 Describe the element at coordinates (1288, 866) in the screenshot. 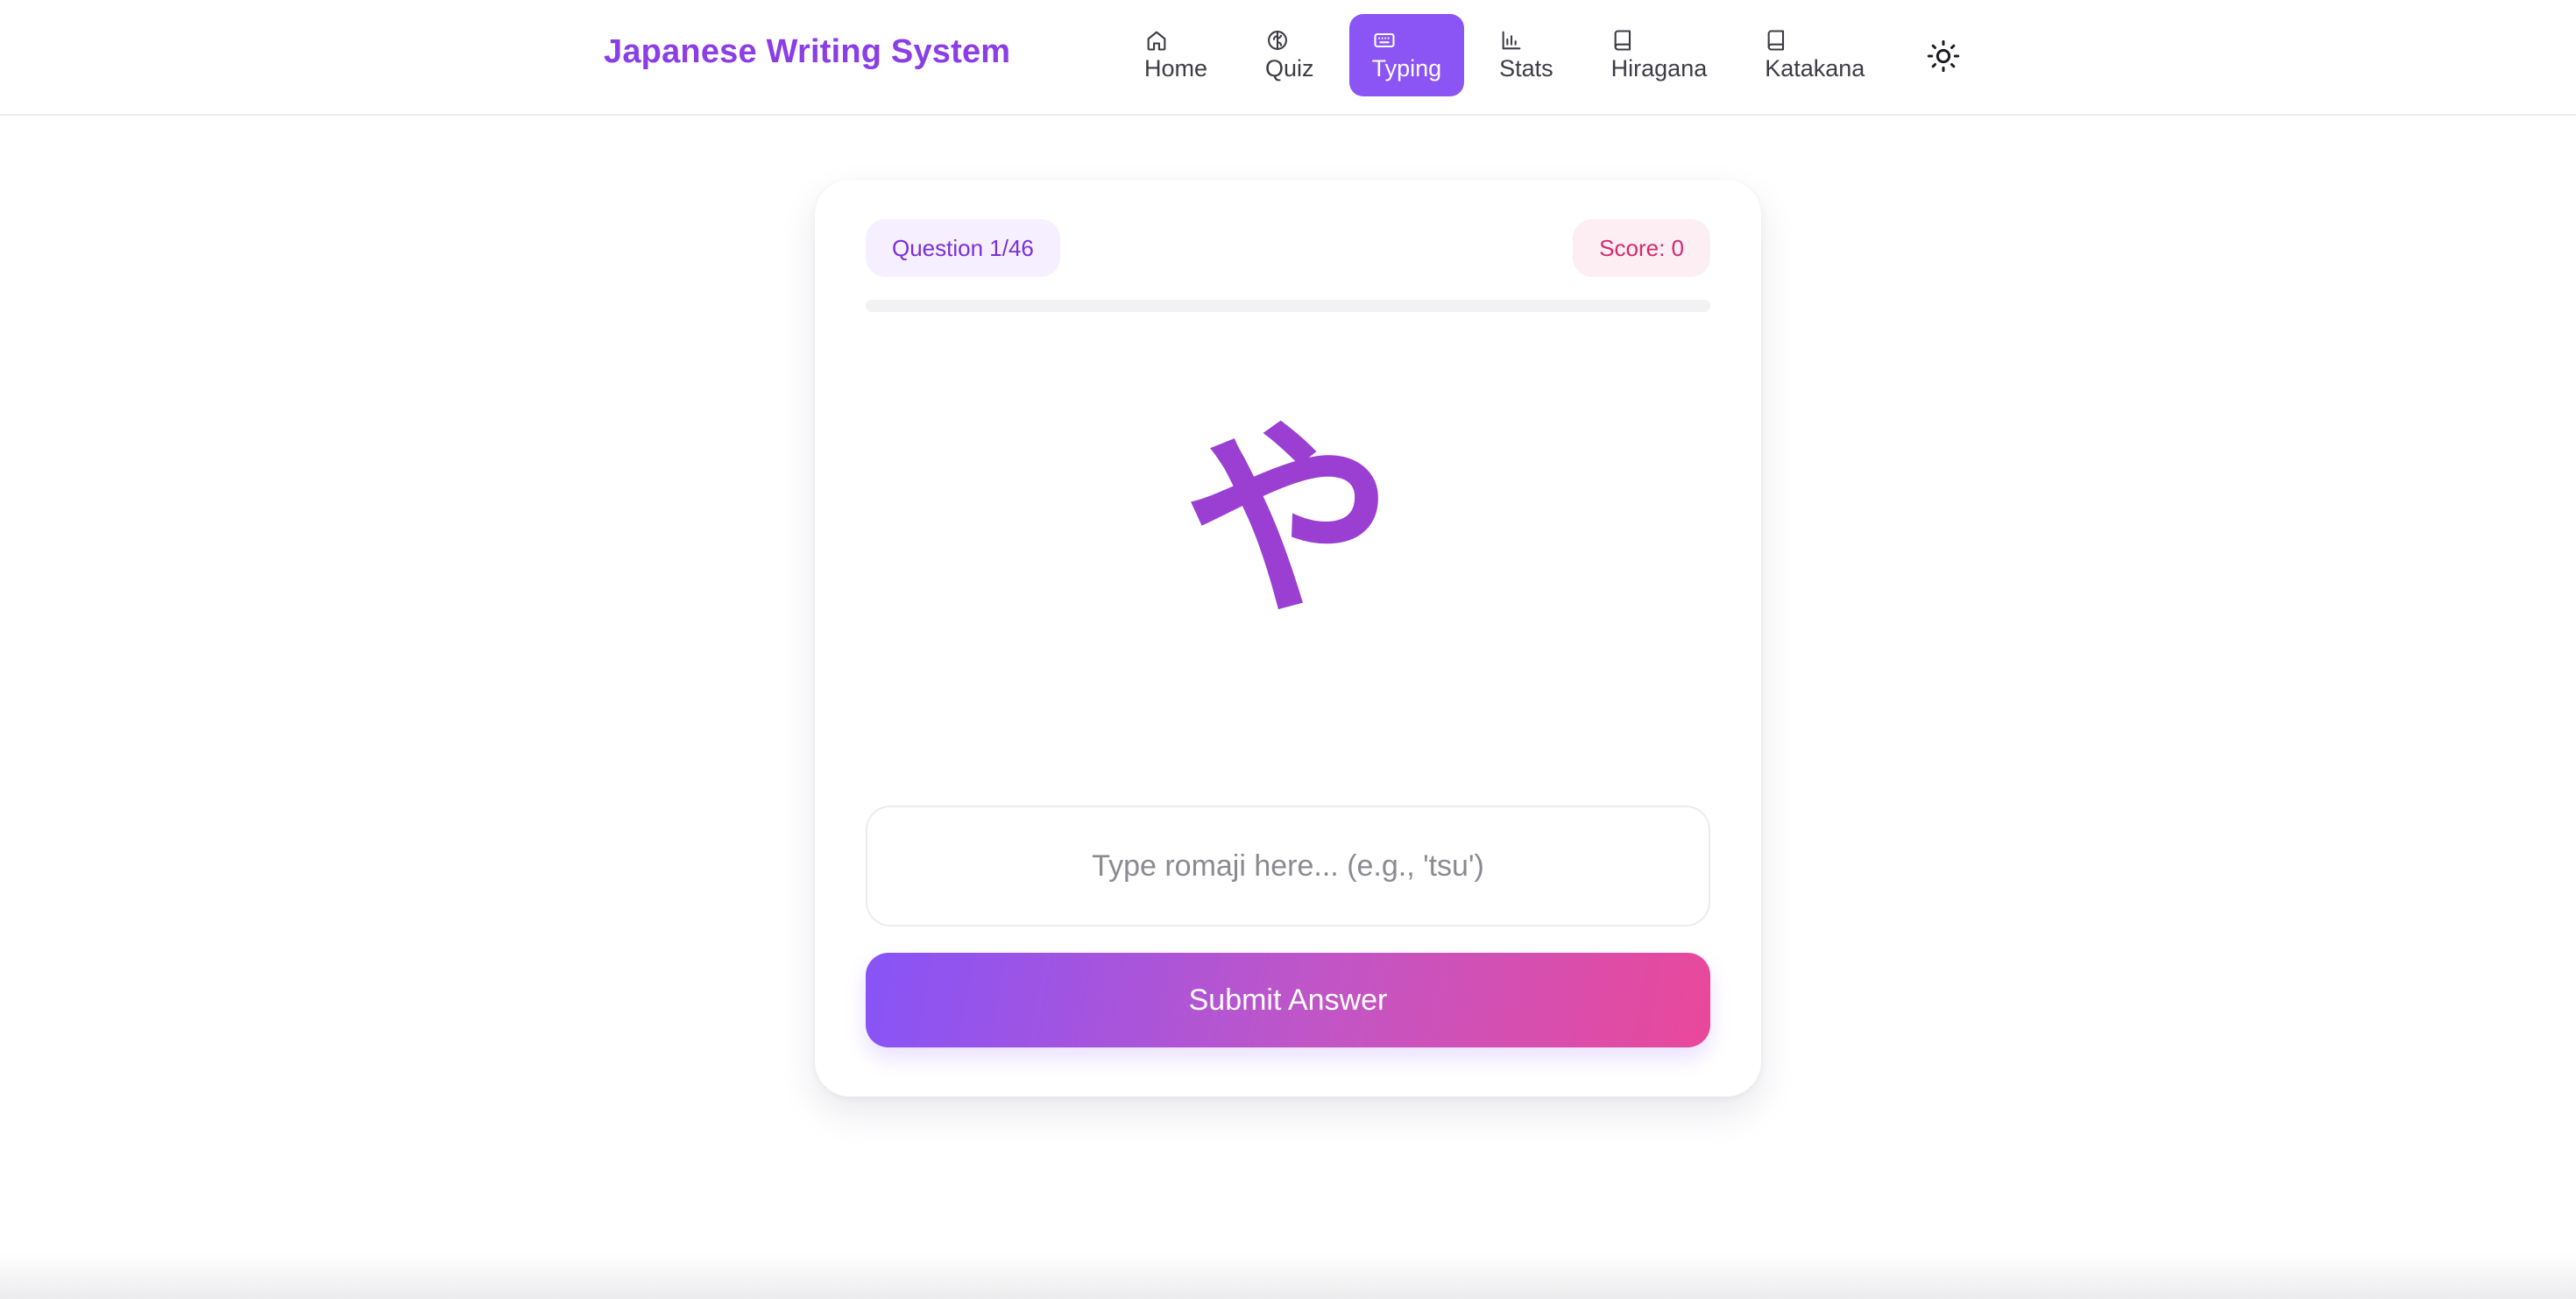

I see `romaji-answer-input` at that location.